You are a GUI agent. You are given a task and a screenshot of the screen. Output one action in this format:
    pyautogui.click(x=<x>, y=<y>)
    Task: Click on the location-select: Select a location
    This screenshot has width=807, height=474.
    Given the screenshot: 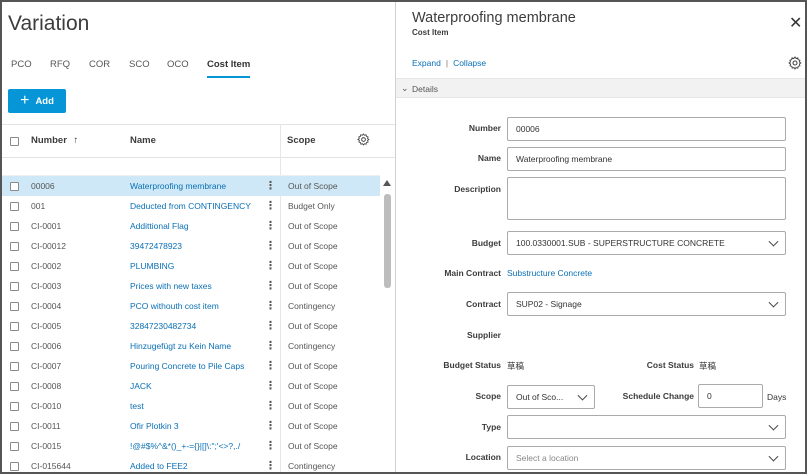 What is the action you would take?
    pyautogui.click(x=646, y=458)
    